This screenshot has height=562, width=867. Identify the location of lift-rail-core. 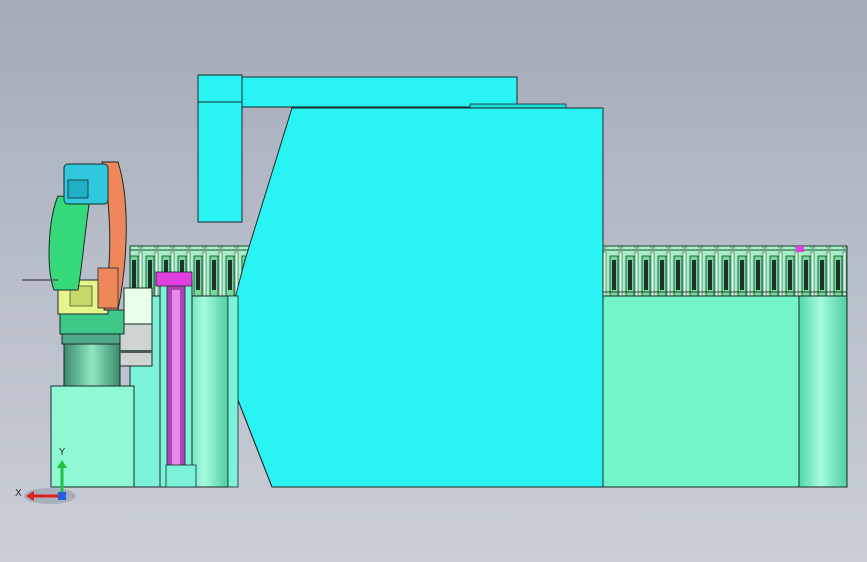
(176, 384).